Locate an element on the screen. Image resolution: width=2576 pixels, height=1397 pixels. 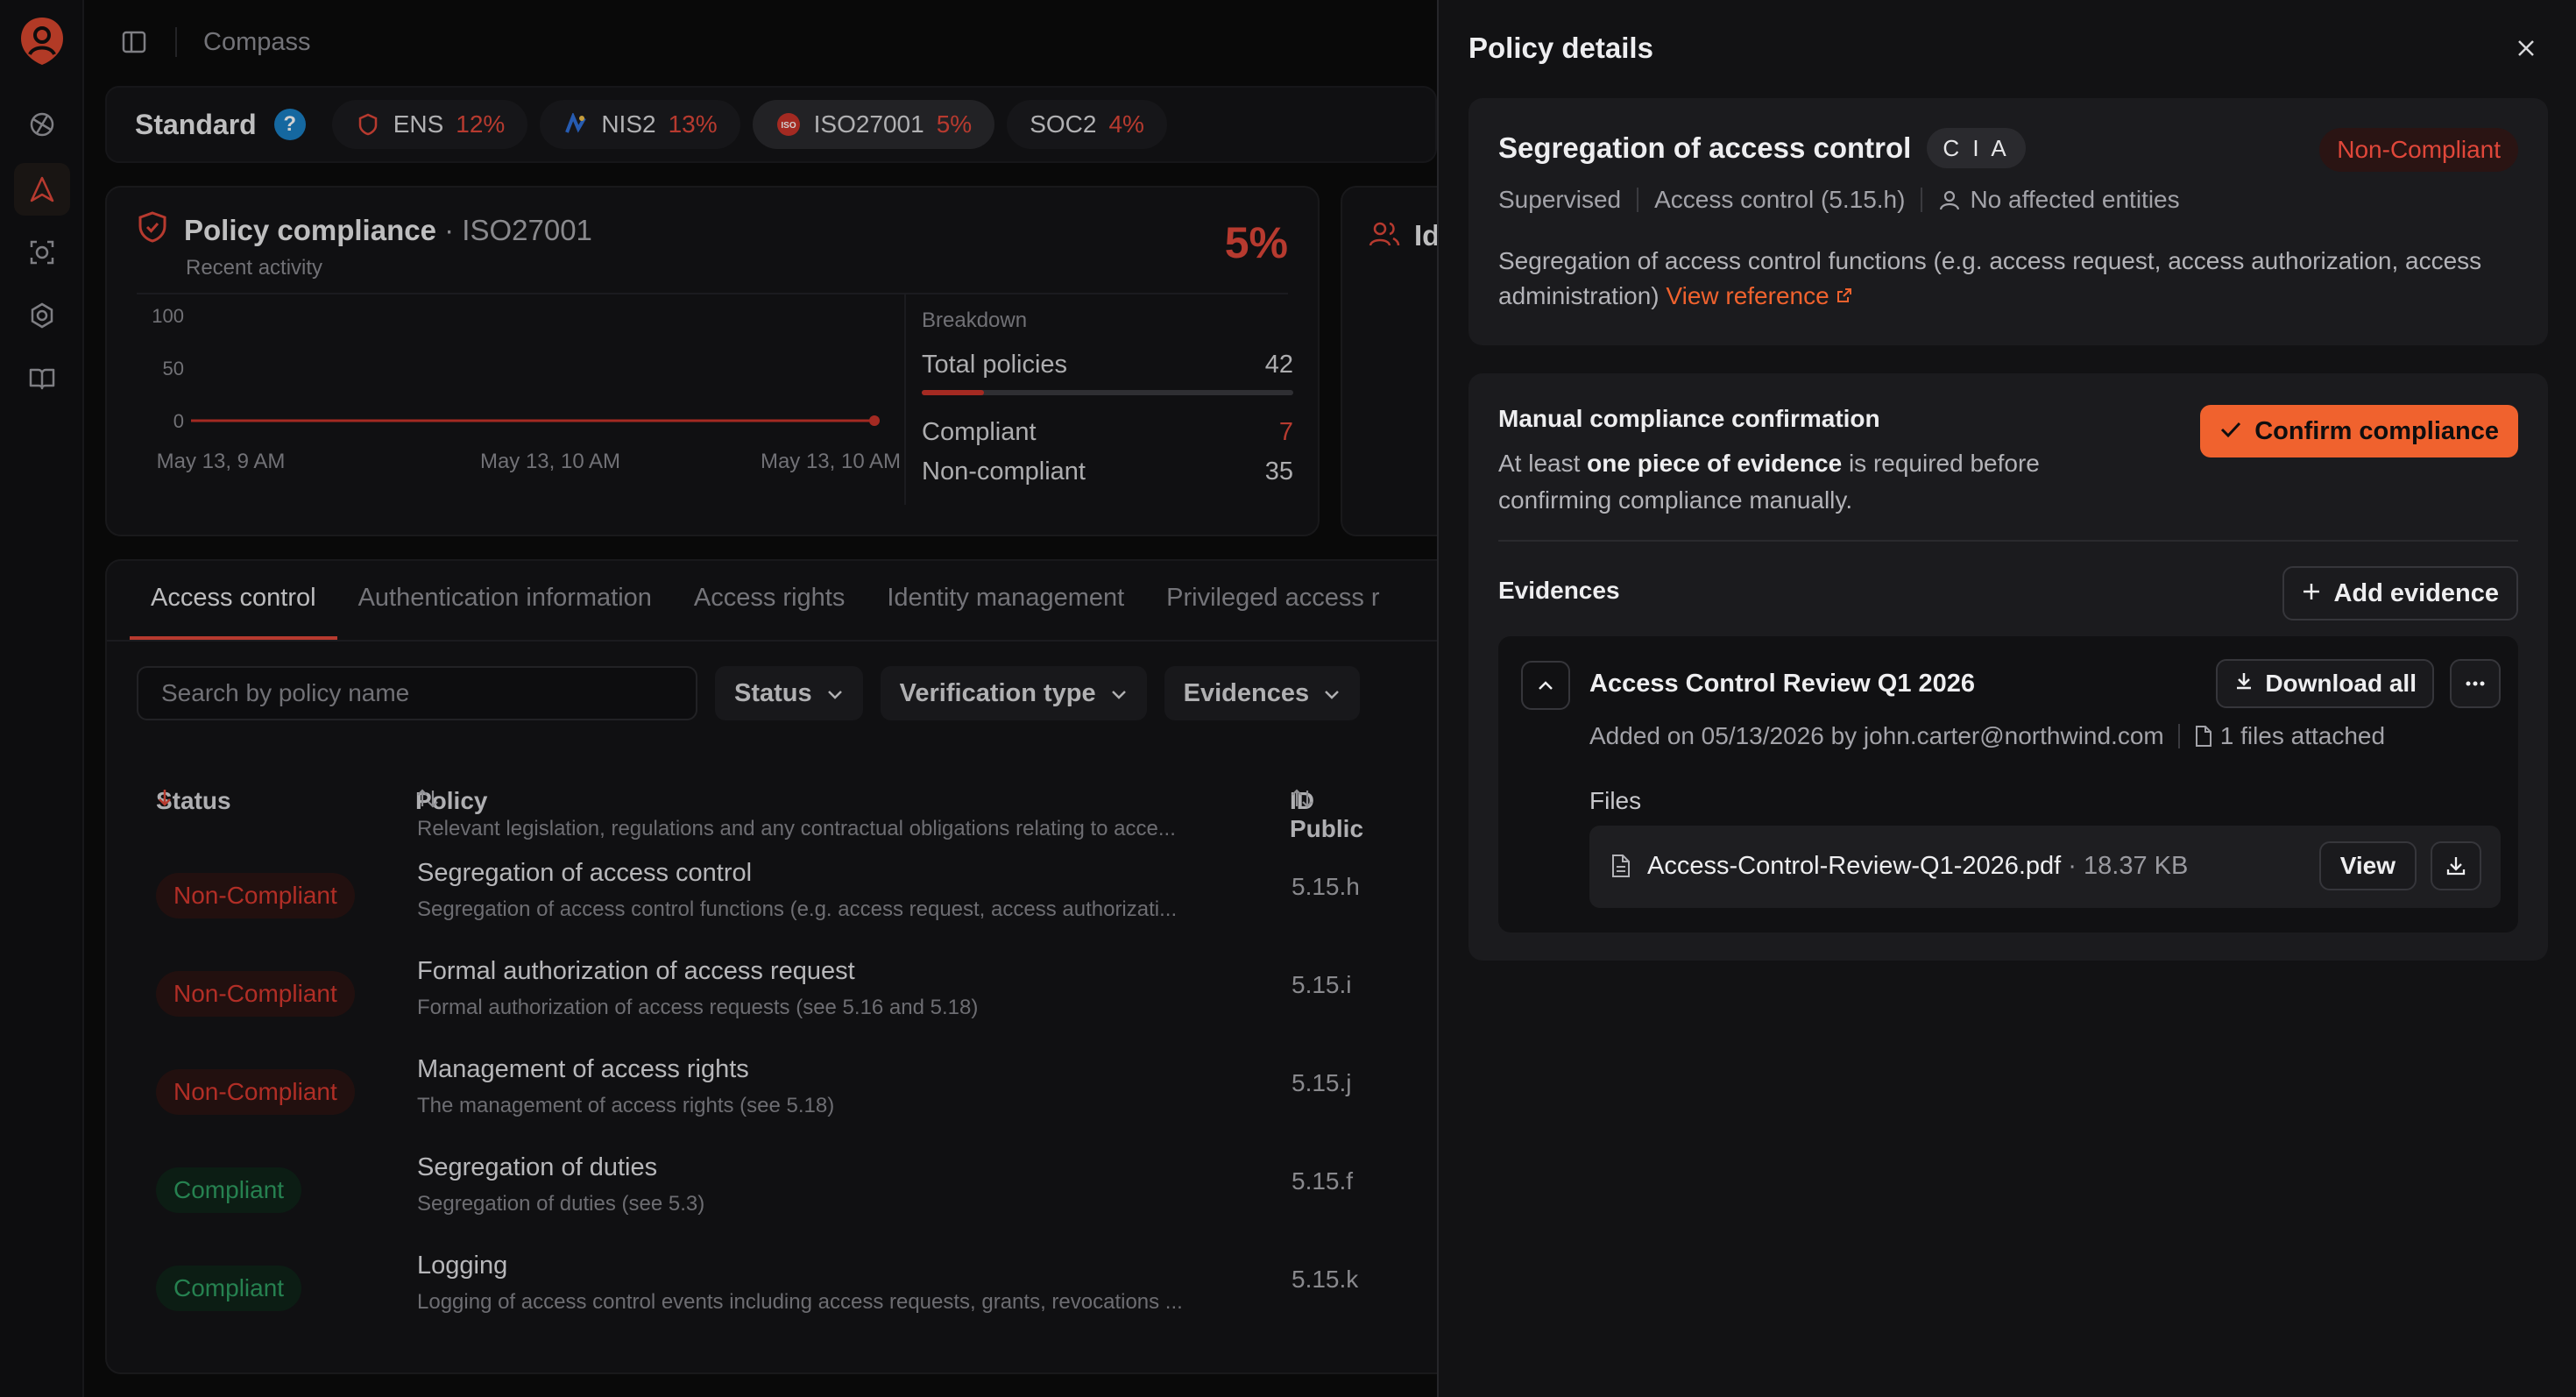
policy-id: 5.15.f is located at coordinates (1323, 1181).